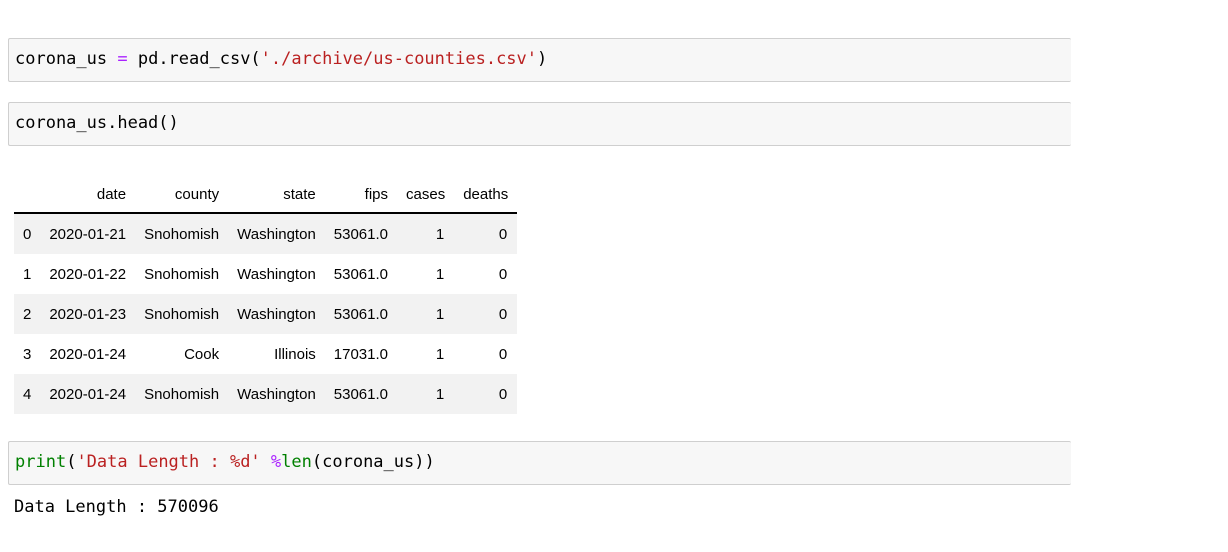 The image size is (1228, 552). Describe the element at coordinates (66, 59) in the screenshot. I see `code-token: corona_us` at that location.